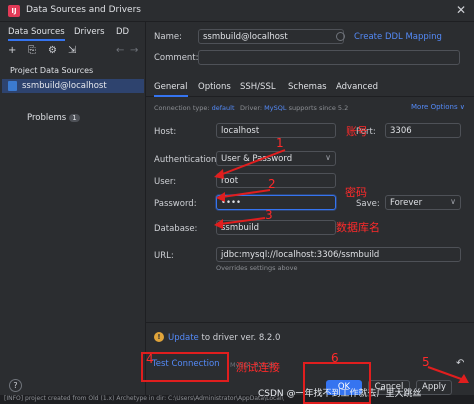  What do you see at coordinates (358, 227) in the screenshot?
I see `annotation-dbname: 数据库名` at bounding box center [358, 227].